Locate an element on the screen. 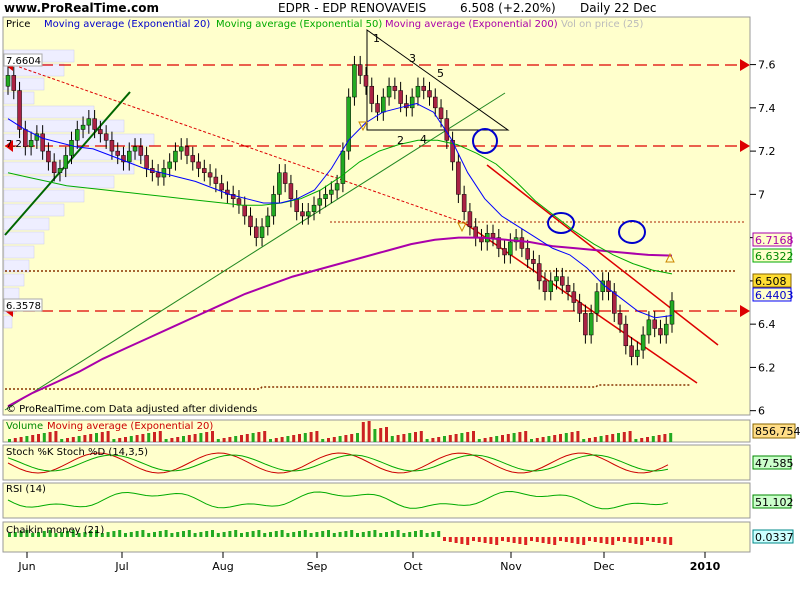 The image size is (800, 600). left-label-72: 7.2 is located at coordinates (14, 144).